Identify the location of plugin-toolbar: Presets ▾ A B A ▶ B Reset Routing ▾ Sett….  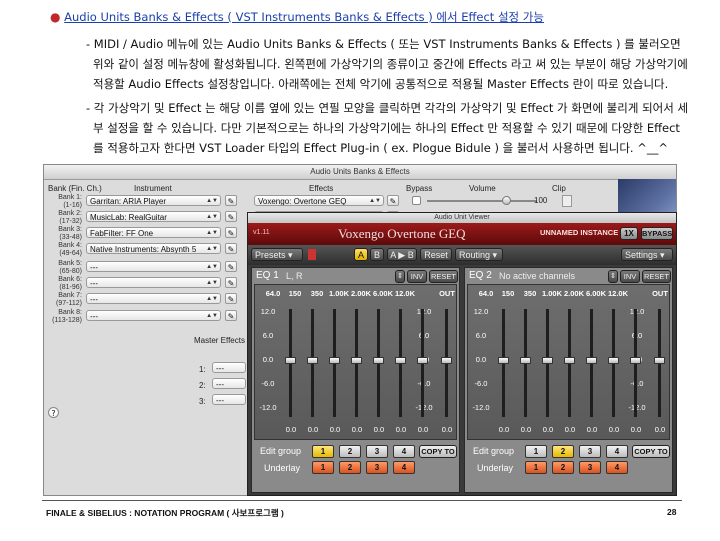
(462, 255).